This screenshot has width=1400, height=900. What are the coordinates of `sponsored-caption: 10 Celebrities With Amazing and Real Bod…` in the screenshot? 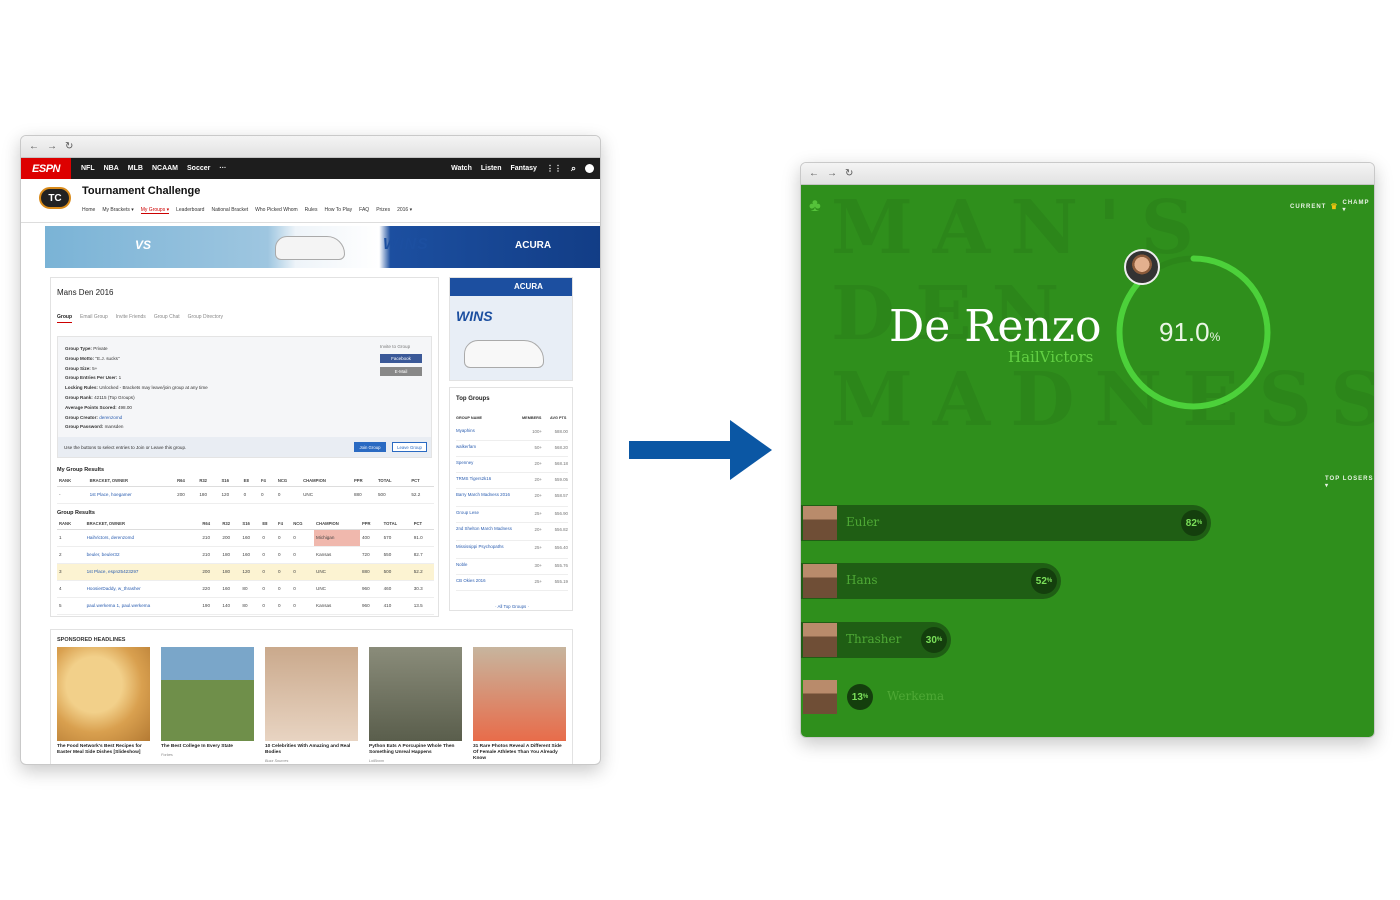 It's located at (311, 750).